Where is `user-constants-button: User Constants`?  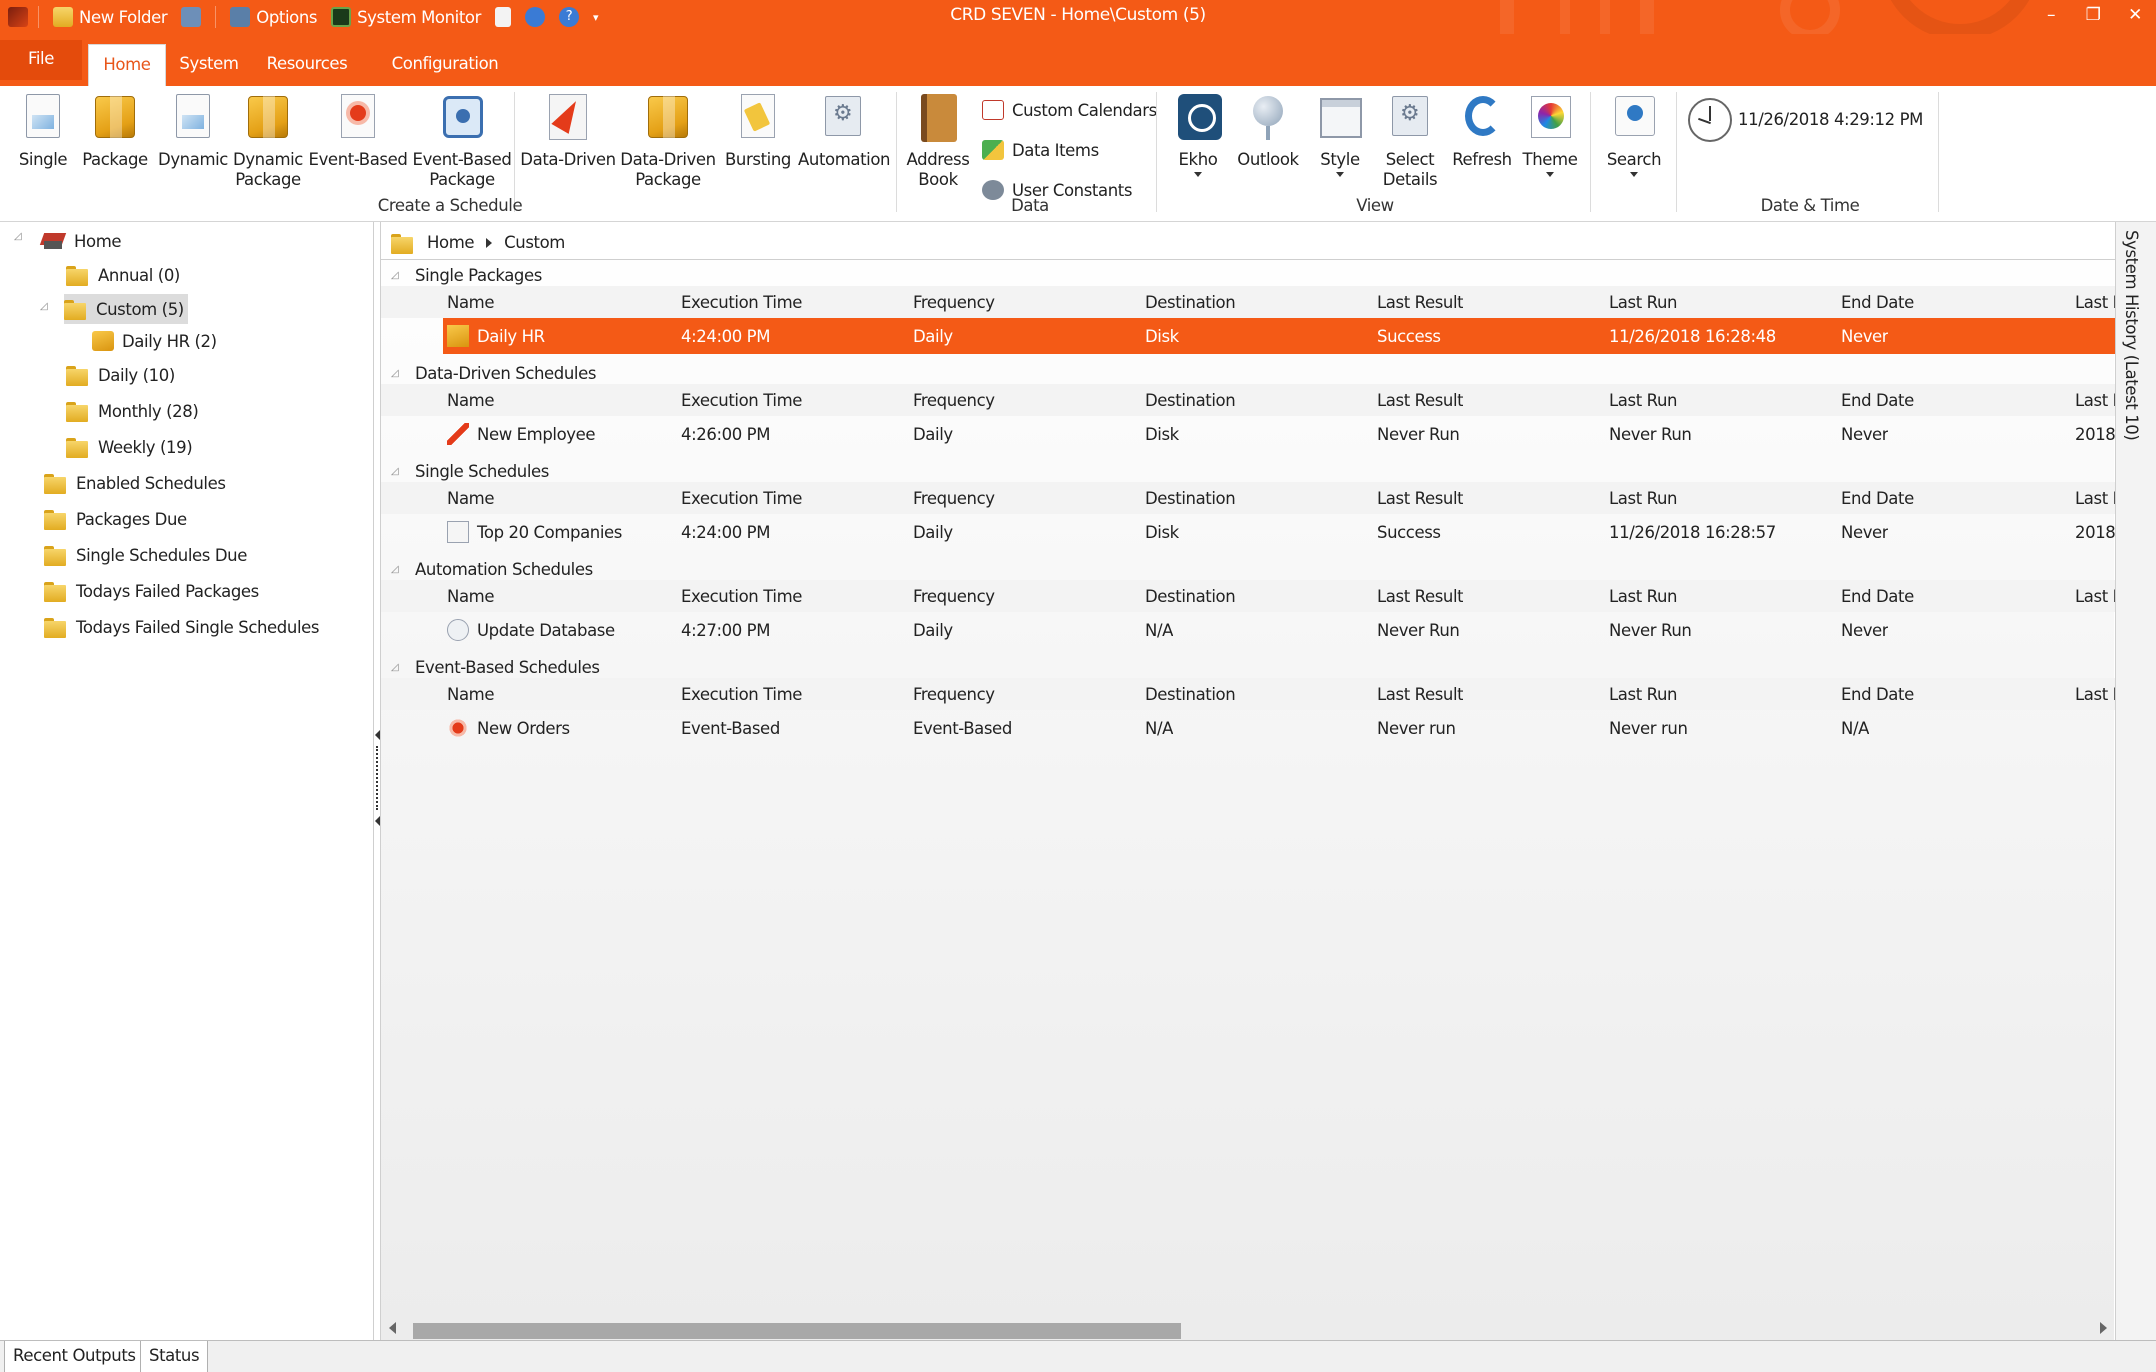 user-constants-button: User Constants is located at coordinates (1057, 190).